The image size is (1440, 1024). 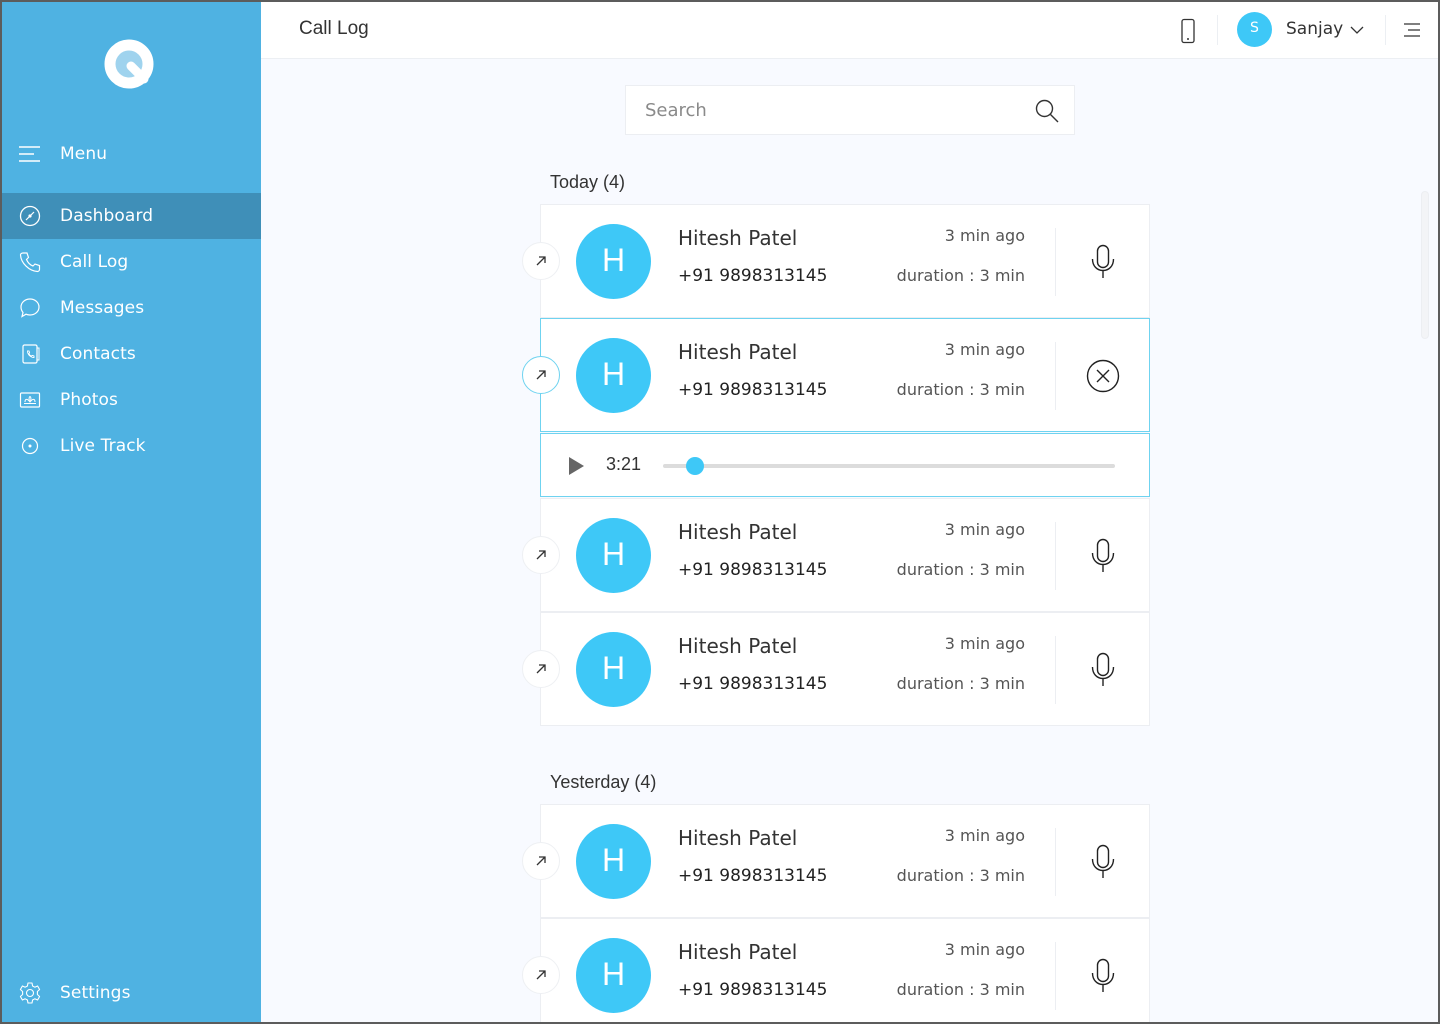 What do you see at coordinates (30, 446) in the screenshot?
I see `target-icon` at bounding box center [30, 446].